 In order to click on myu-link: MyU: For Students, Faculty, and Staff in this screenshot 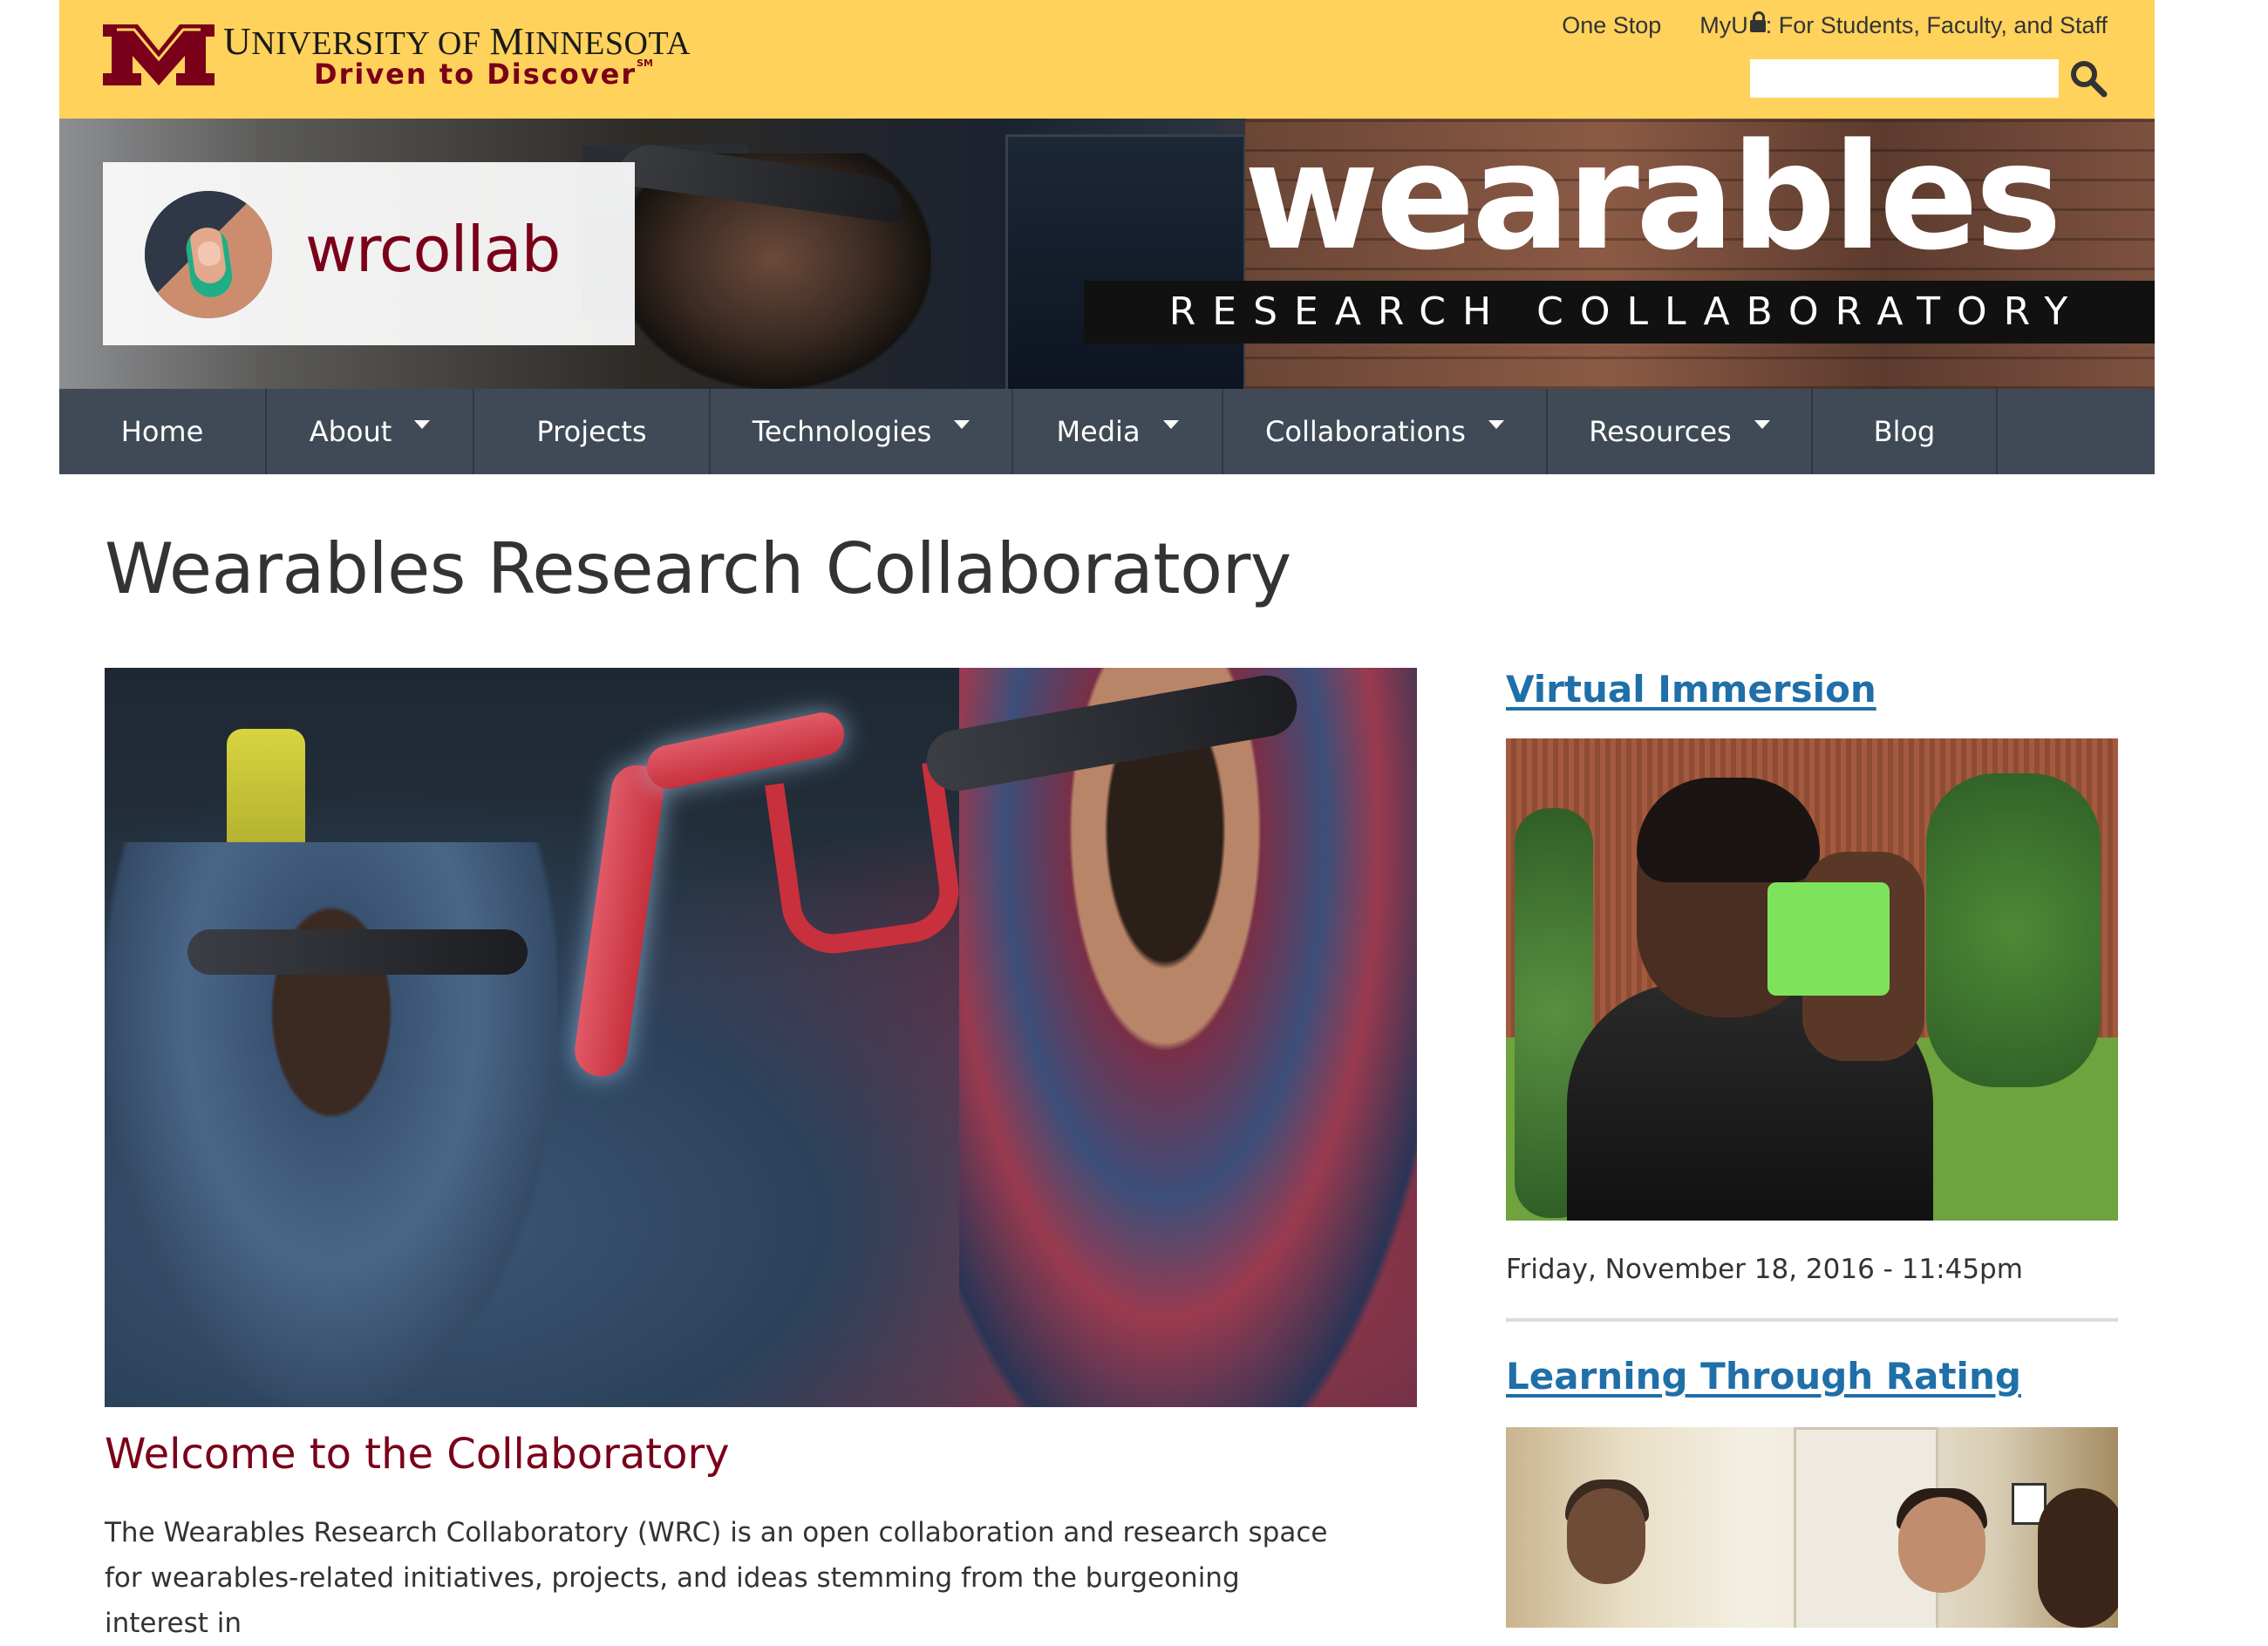, I will do `click(1903, 25)`.